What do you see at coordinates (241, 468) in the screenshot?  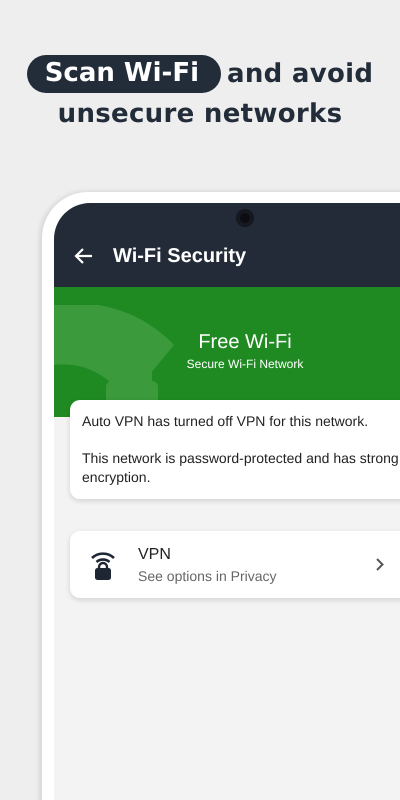 I see `status-message: This network is password-protected and has strong encryption.` at bounding box center [241, 468].